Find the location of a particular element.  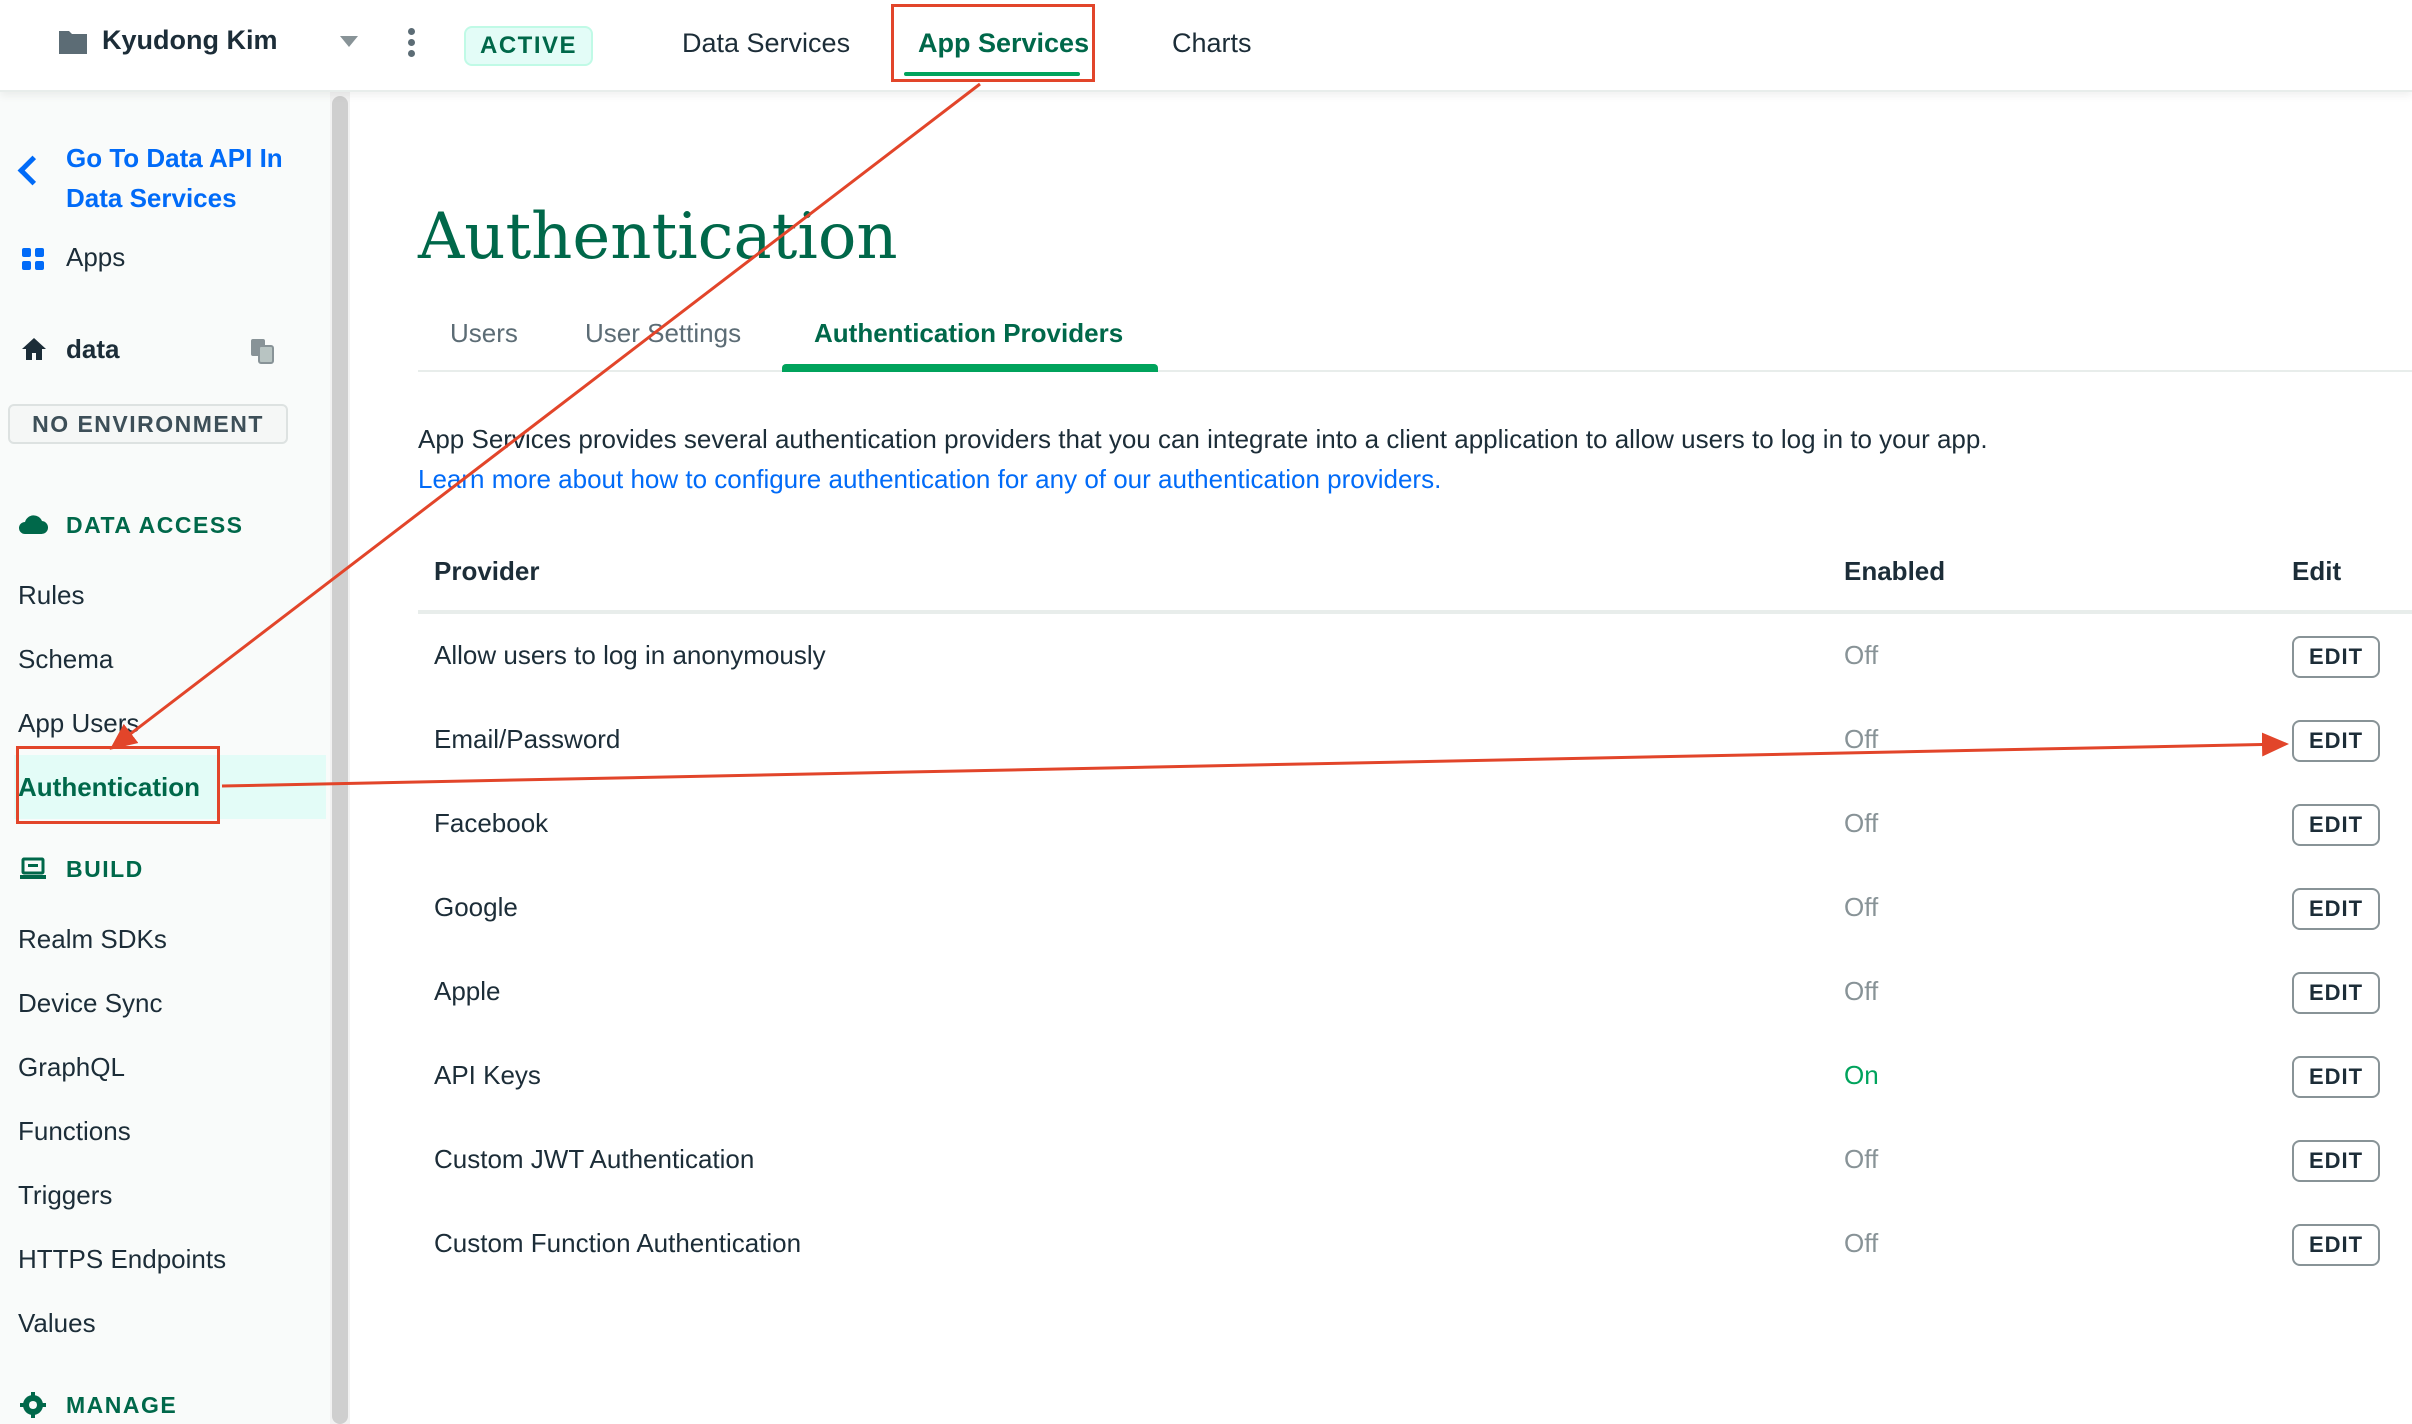

app-name: data is located at coordinates (92, 349).